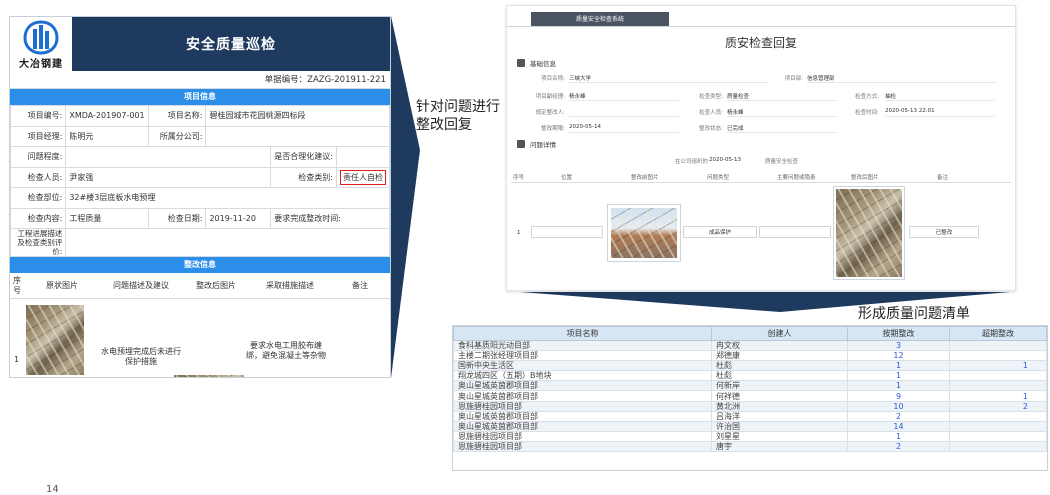 This screenshot has height=495, width=1050. What do you see at coordinates (750, 366) in the screenshot?
I see `table-row: 国新中央生活区 杜彪 1 1` at bounding box center [750, 366].